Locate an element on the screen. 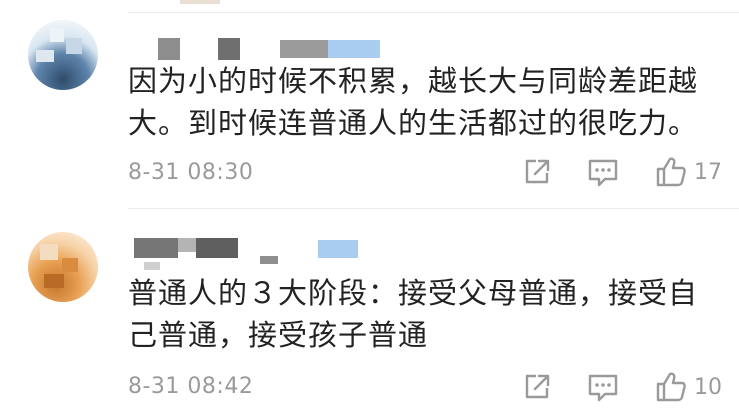 The image size is (739, 410). previous-comment-fragment is located at coordinates (200, 2).